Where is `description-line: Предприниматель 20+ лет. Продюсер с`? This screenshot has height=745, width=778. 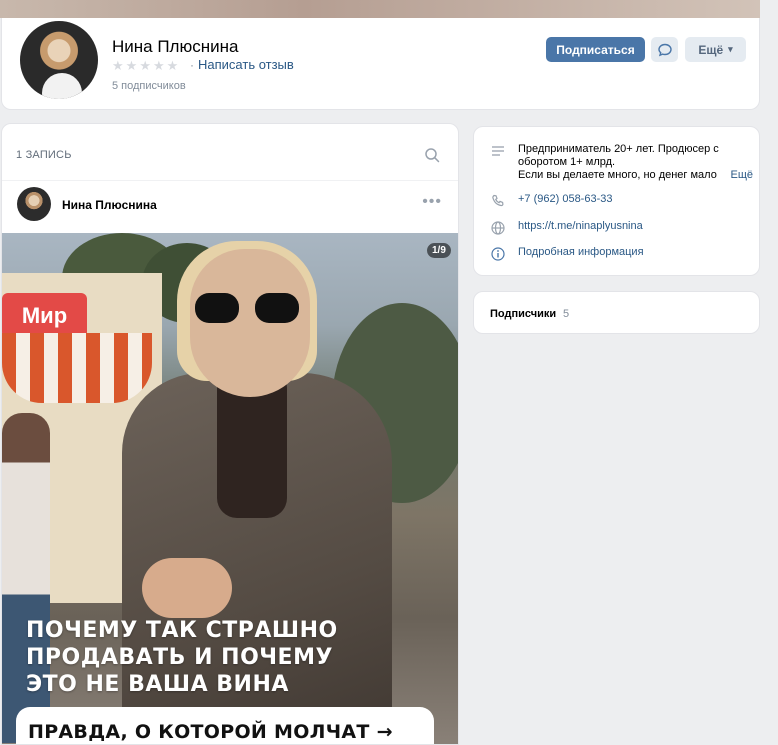
description-line: Предприниматель 20+ лет. Продюсер с is located at coordinates (618, 149).